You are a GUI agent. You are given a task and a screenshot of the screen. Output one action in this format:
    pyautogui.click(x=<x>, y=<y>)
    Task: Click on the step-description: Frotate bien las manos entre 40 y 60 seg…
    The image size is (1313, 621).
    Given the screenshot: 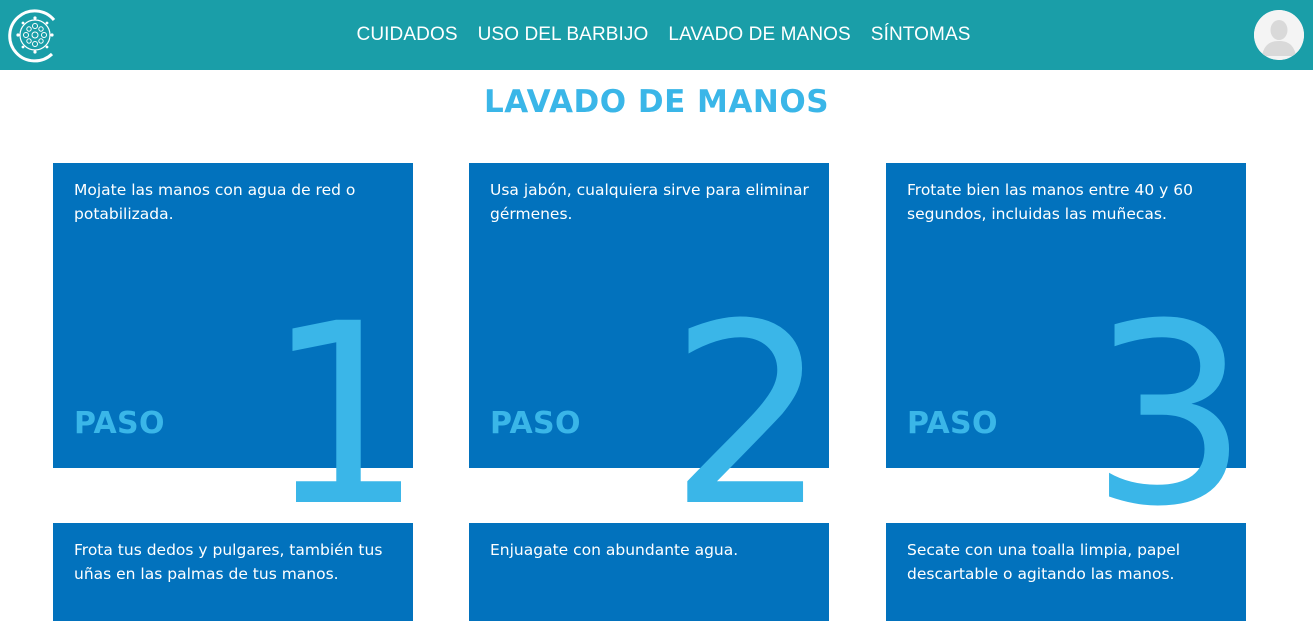 What is the action you would take?
    pyautogui.click(x=1050, y=202)
    